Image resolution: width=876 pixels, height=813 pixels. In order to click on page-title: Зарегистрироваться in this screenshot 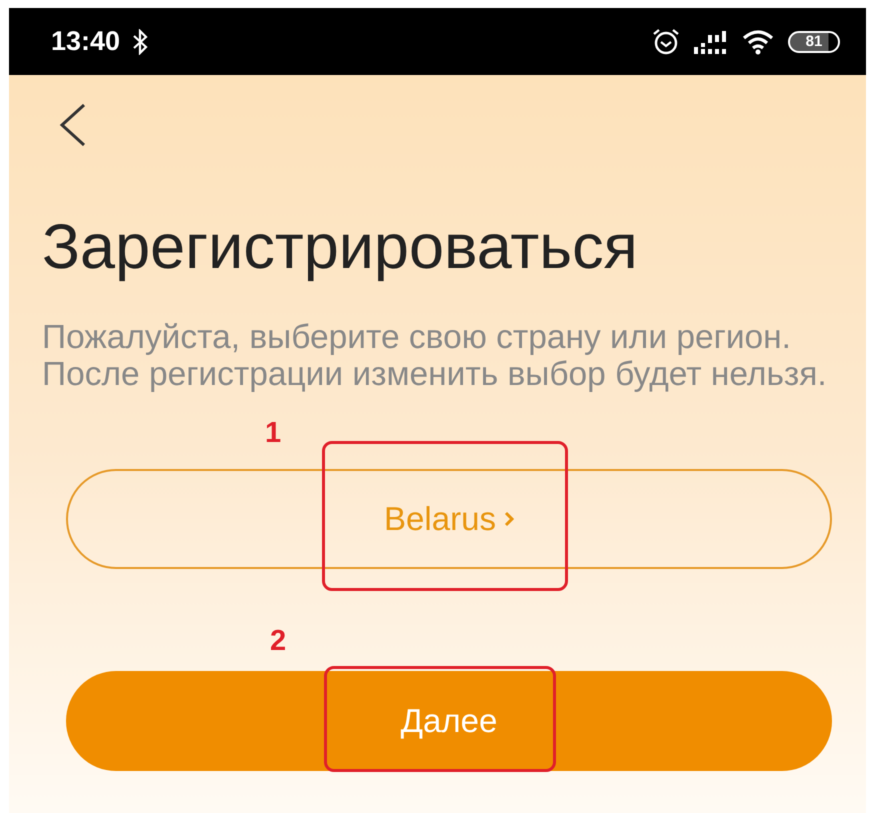, I will do `click(340, 247)`.